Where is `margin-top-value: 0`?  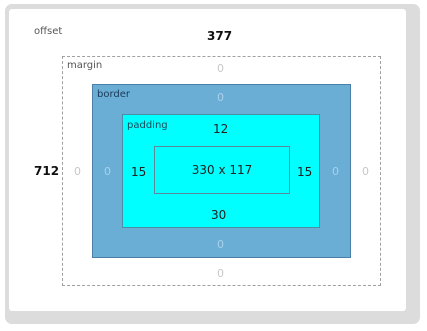 margin-top-value: 0 is located at coordinates (220, 69).